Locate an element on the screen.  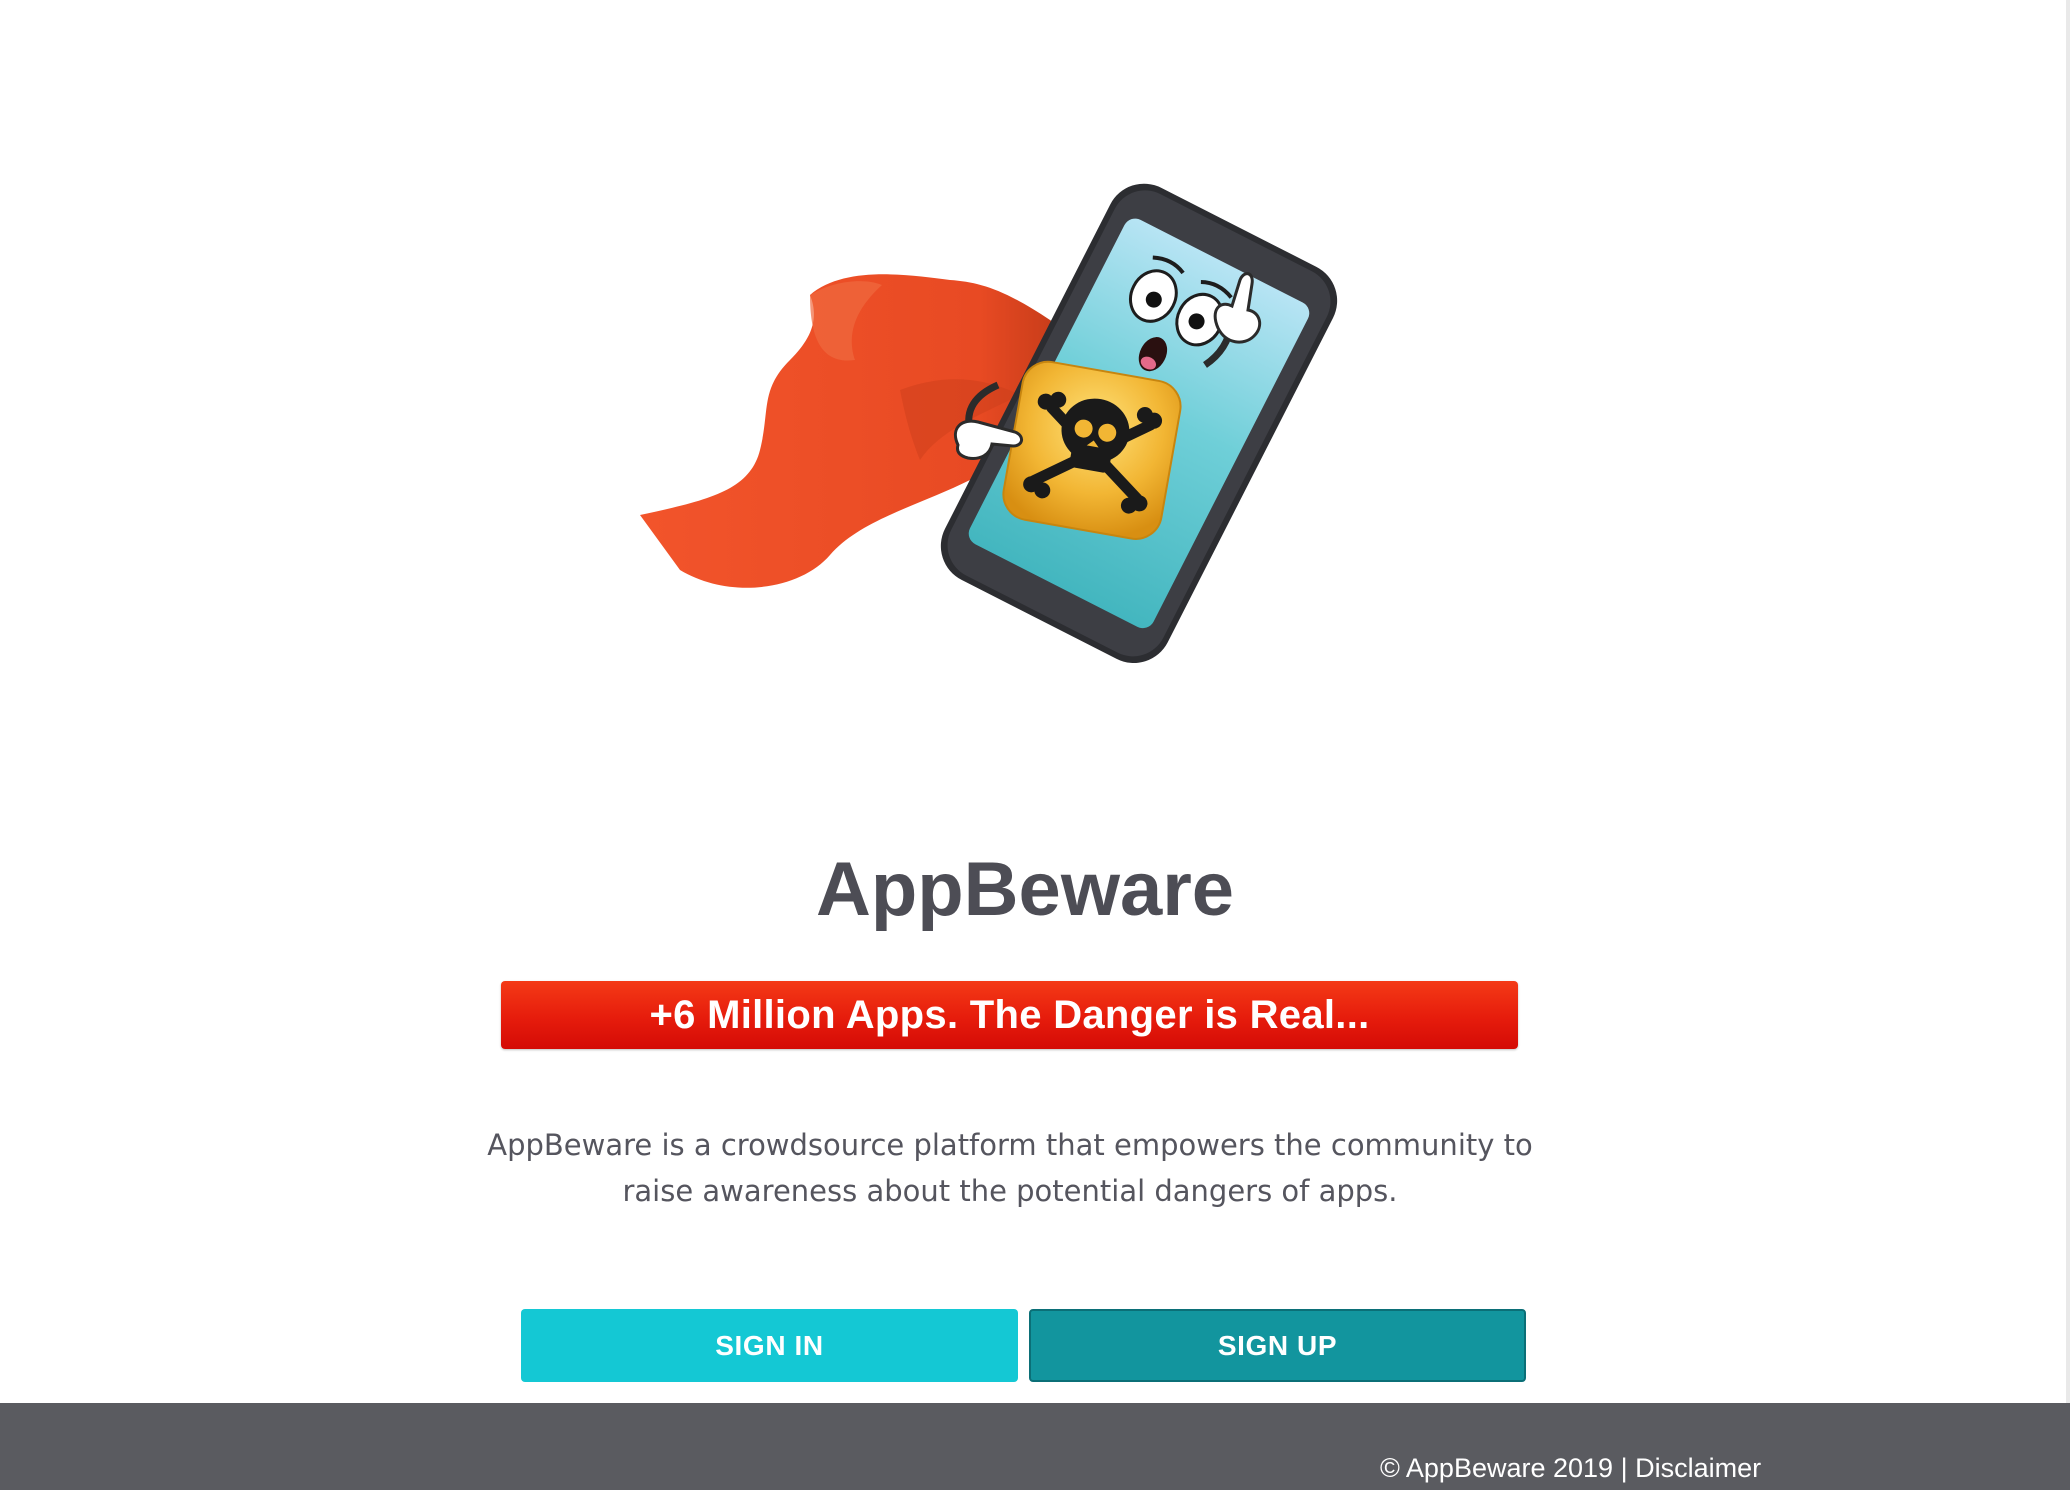
footer-copyright: © AppBeware 2019 is located at coordinates (1497, 1468).